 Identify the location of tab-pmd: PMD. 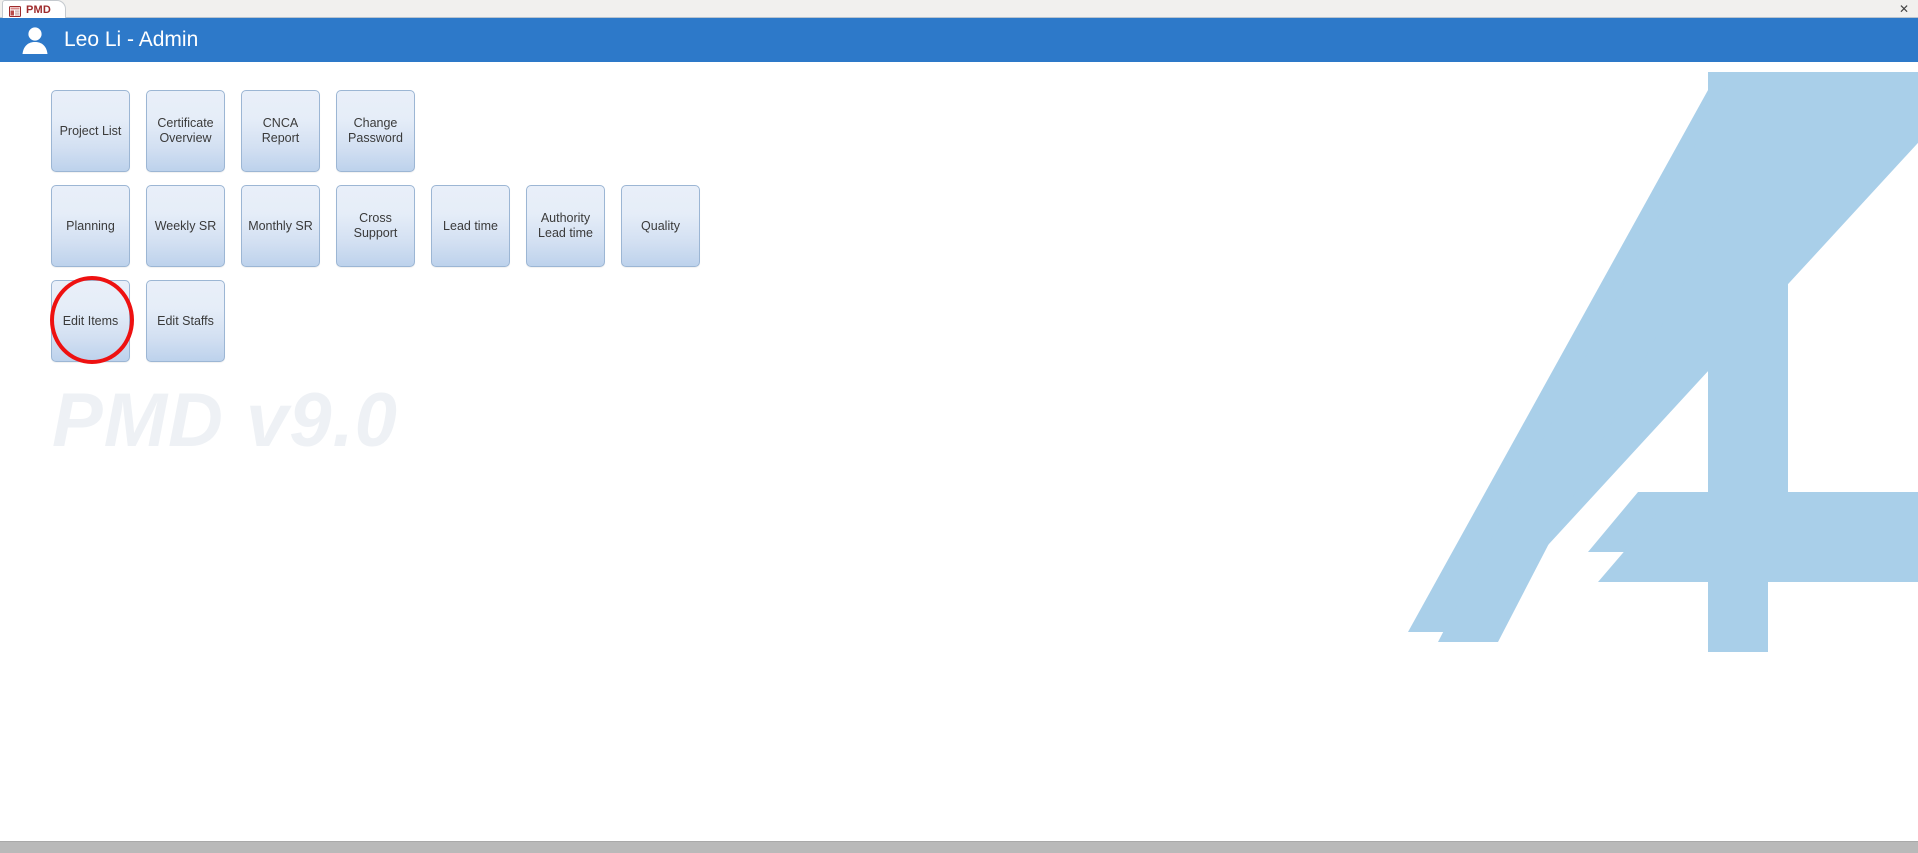
(34, 9).